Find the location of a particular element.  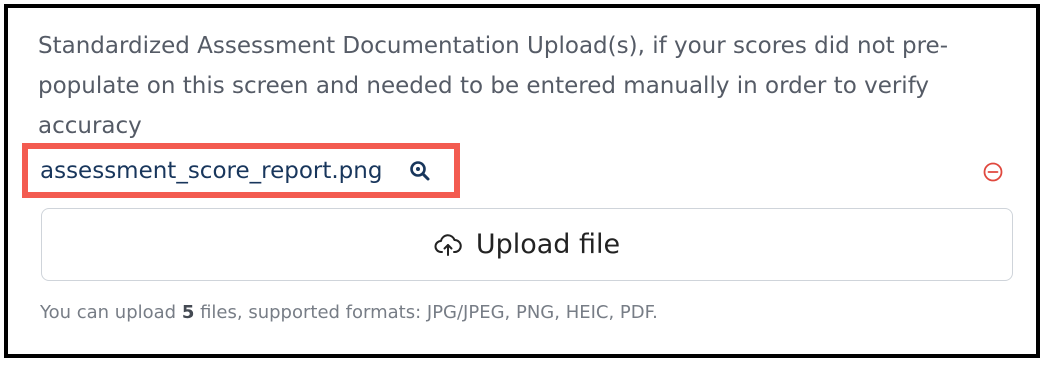

upload-file-label: Upload file is located at coordinates (548, 244).